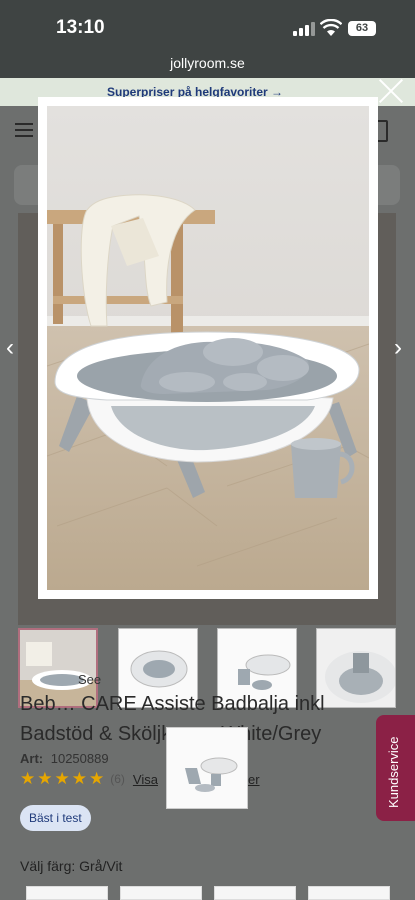 The width and height of the screenshot is (415, 900). Describe the element at coordinates (331, 27) in the screenshot. I see `wifi-icon` at that location.